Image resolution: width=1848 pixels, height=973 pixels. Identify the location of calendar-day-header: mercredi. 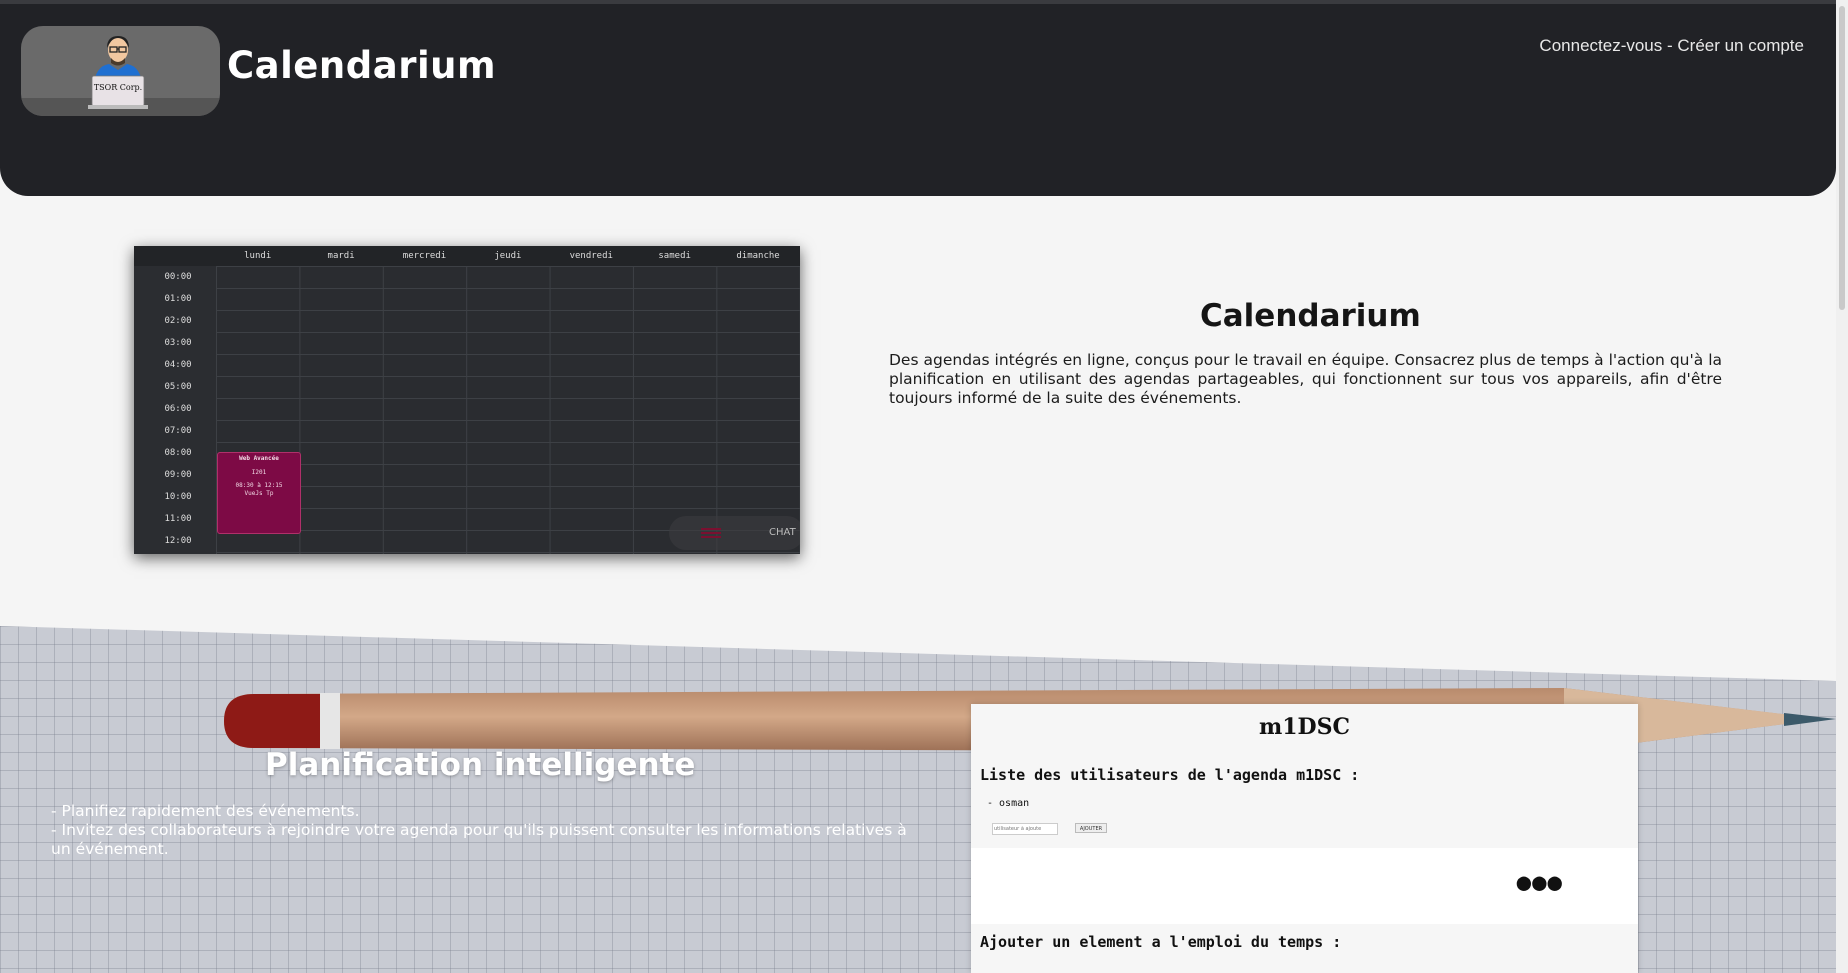
(424, 256).